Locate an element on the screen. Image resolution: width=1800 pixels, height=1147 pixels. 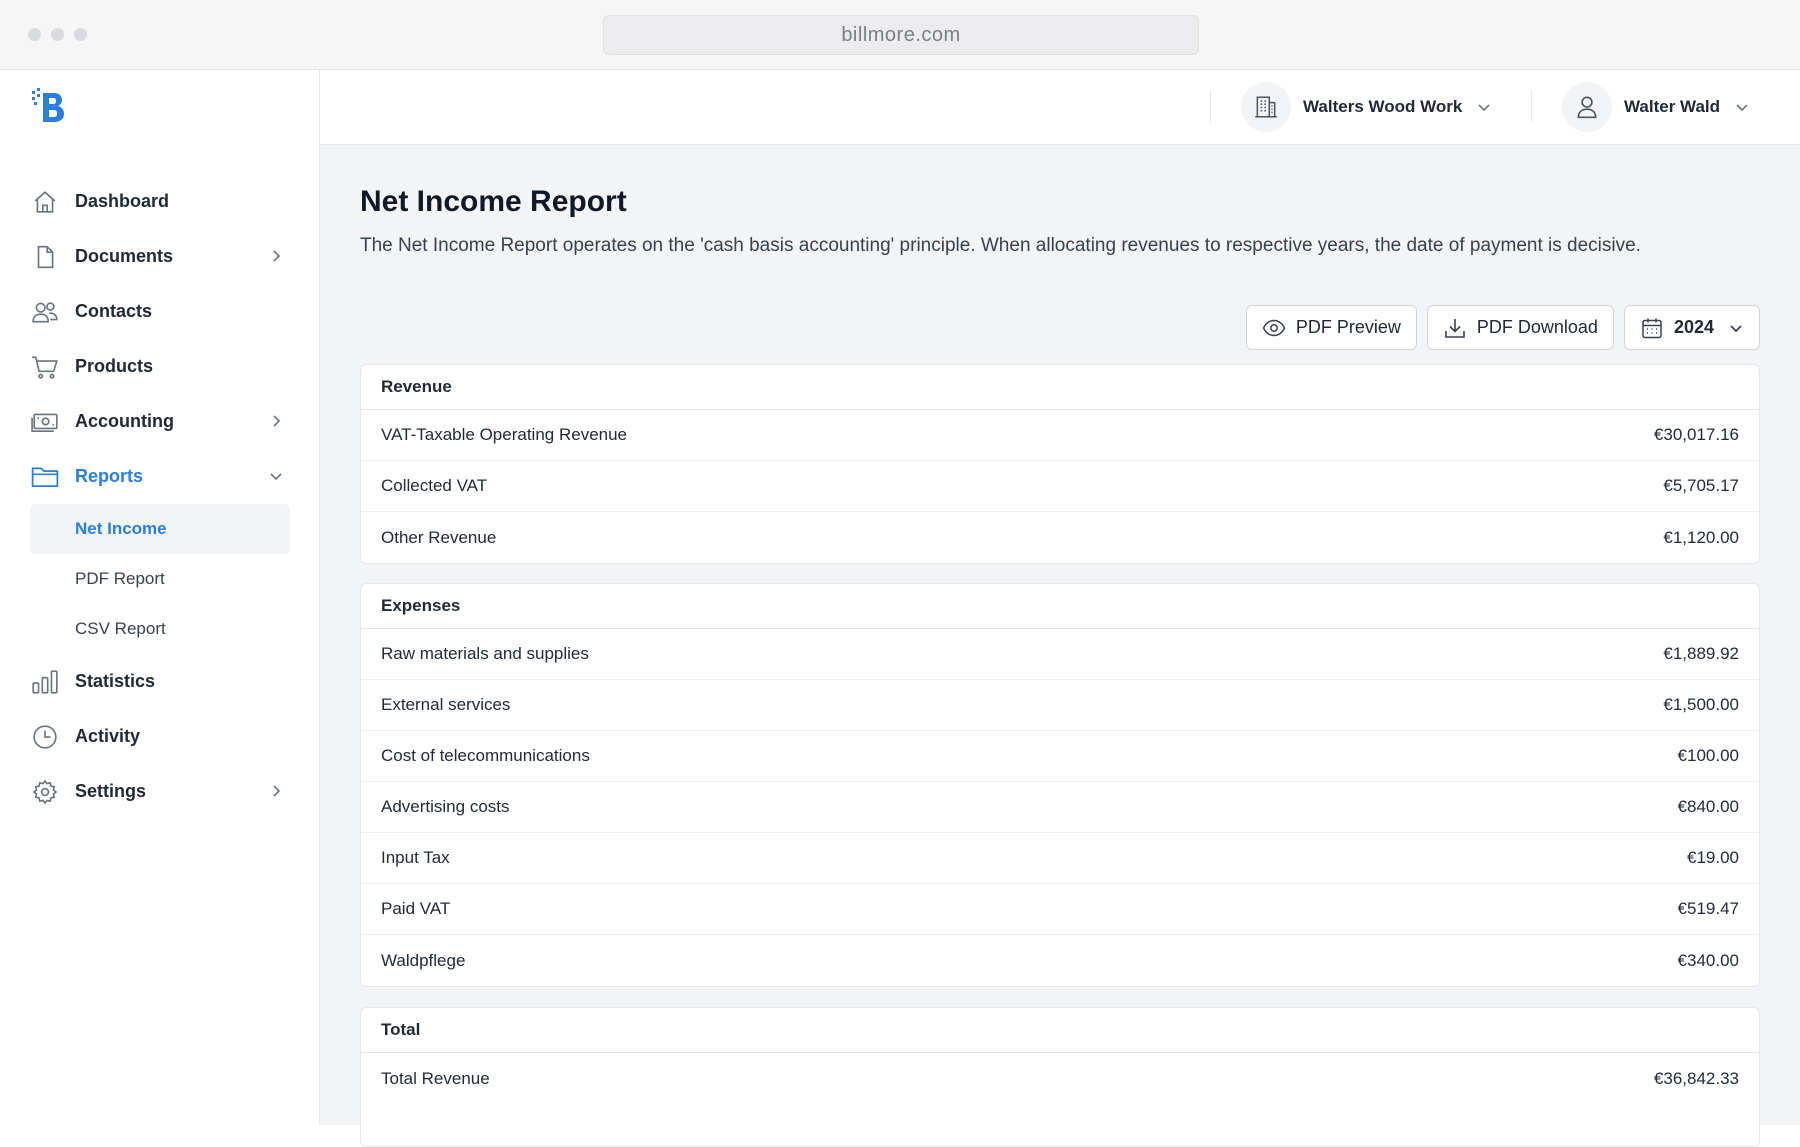
table-row: Cost of telecommunications €100.00 is located at coordinates (1060, 756).